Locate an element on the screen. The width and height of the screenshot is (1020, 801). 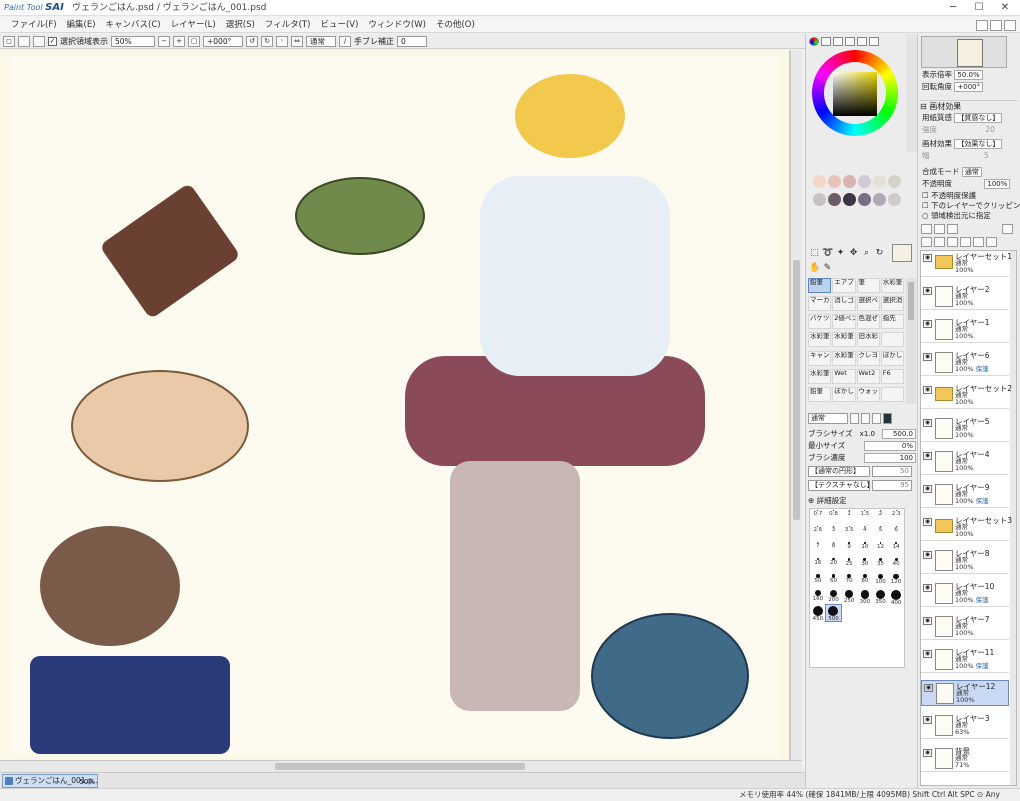
layer-row: ◉ レイヤー10 通常 100% 保護 is located at coordinates (965, 594).